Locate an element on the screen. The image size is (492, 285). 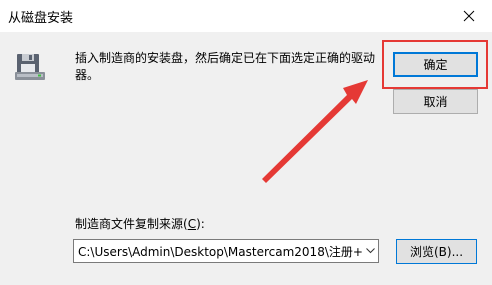
source-label: 制造商文件复制来源(C): is located at coordinates (140, 223).